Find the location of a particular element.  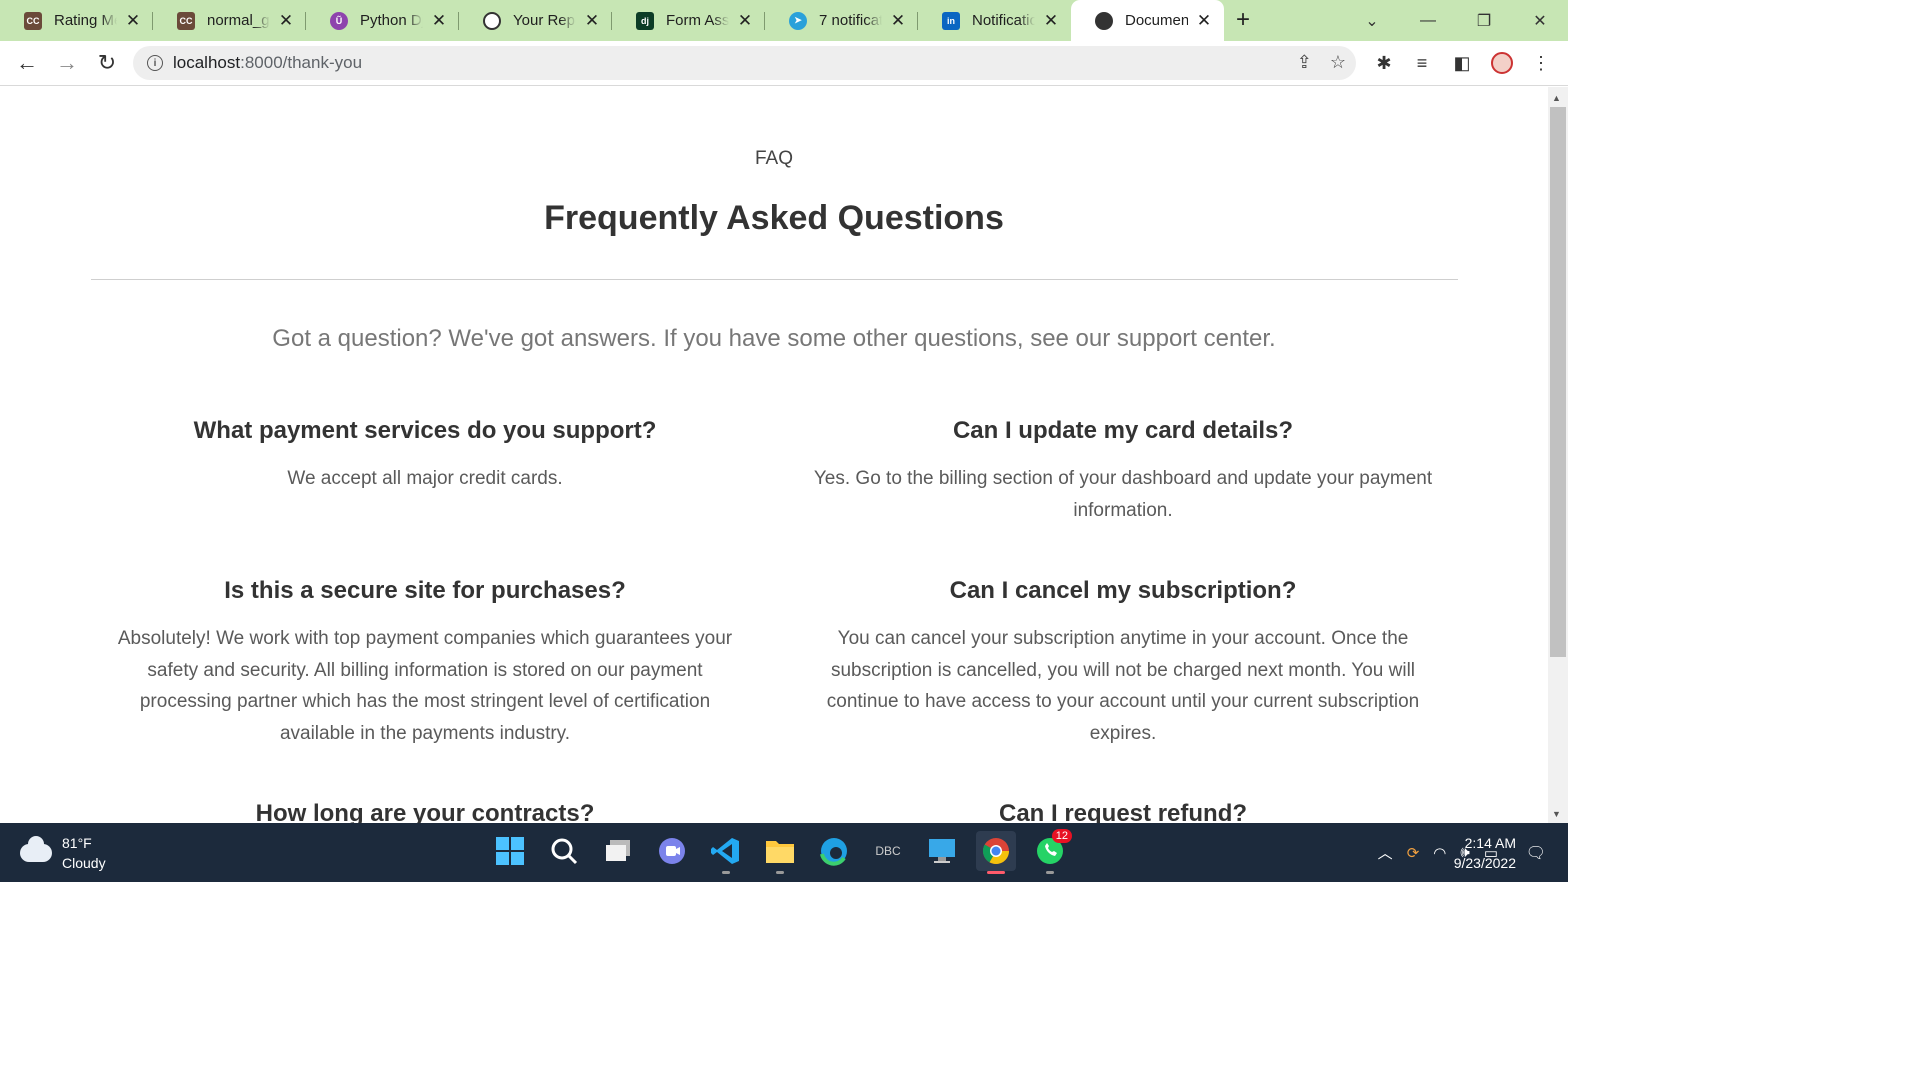

address-bar: i localhost:8000/thank-you ⇪ ☆ is located at coordinates (744, 63).